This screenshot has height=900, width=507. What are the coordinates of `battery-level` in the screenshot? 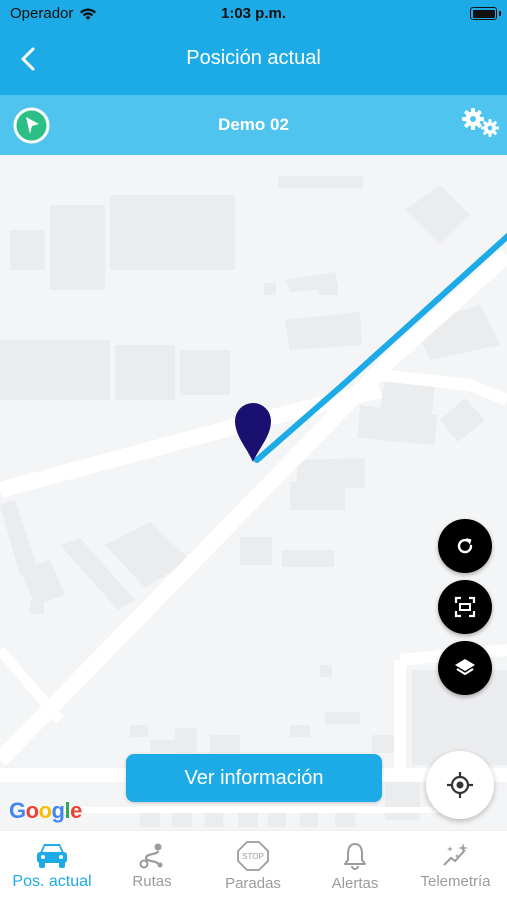 It's located at (483, 13).